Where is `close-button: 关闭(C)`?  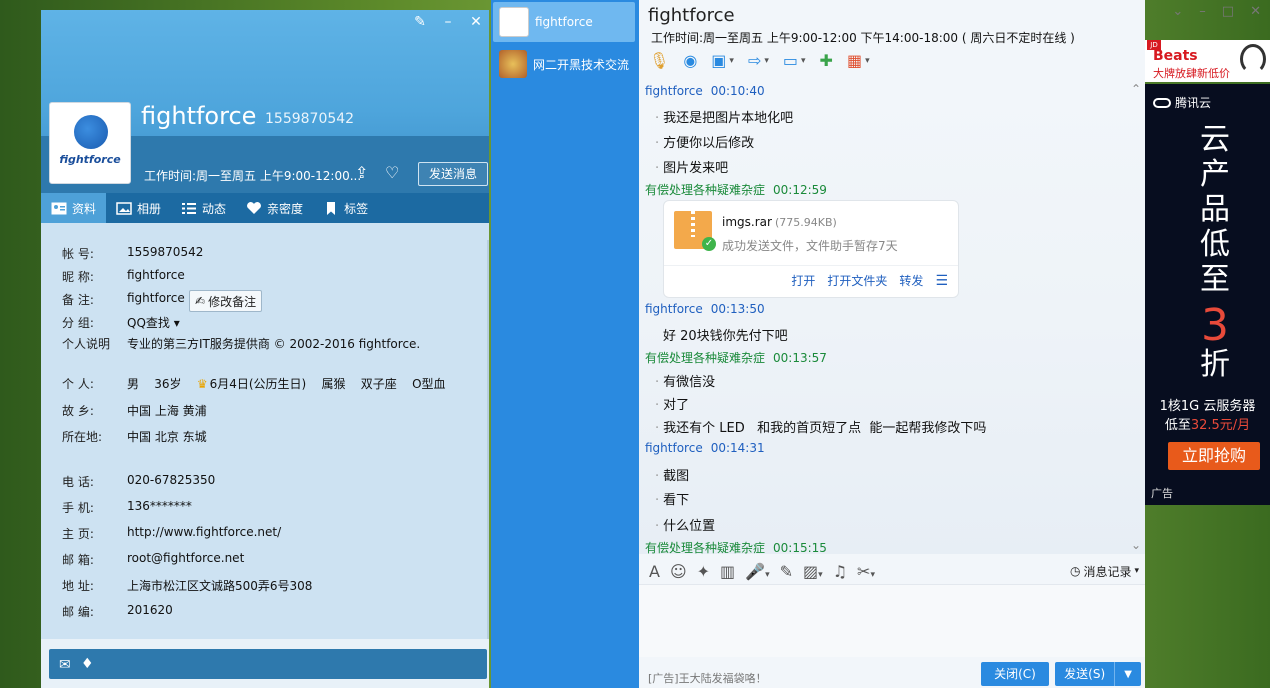
close-button: 关闭(C) is located at coordinates (1015, 674).